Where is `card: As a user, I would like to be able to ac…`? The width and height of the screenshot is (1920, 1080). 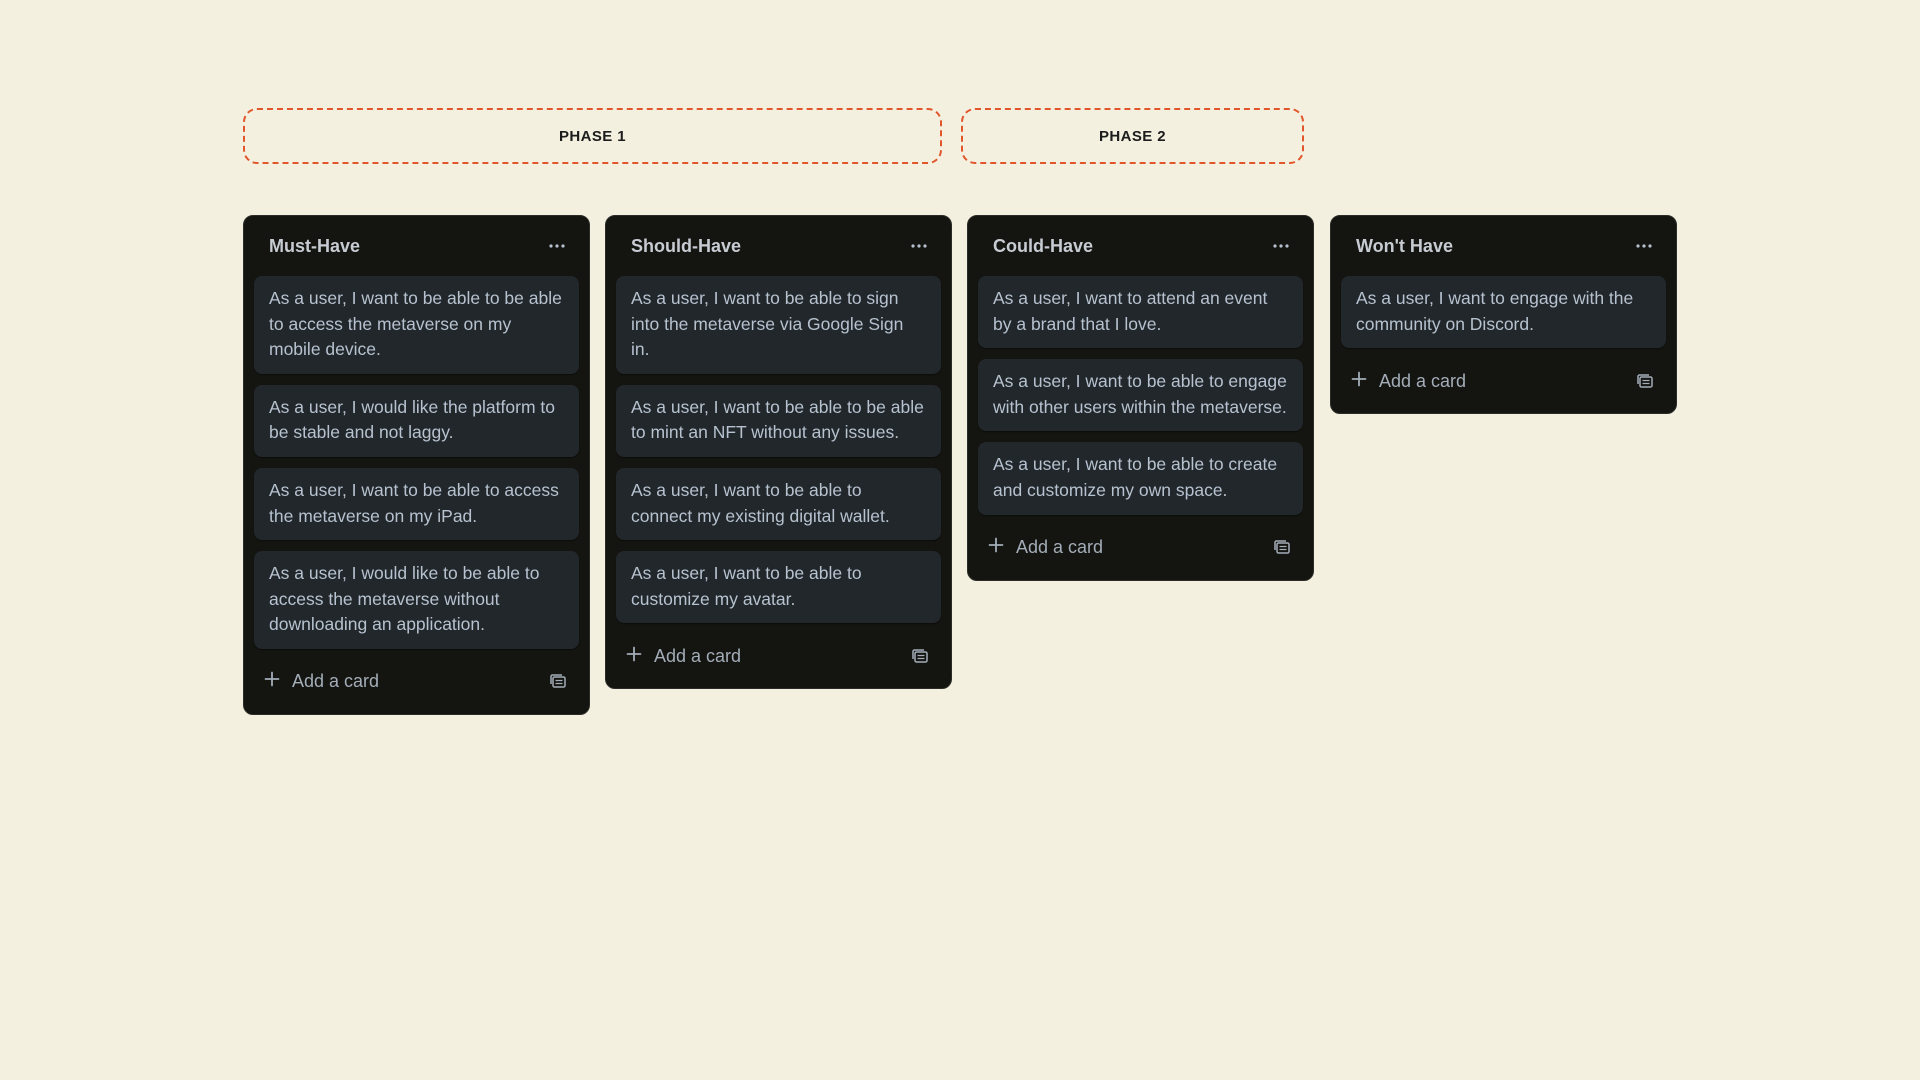
card: As a user, I would like to be able to ac… is located at coordinates (416, 600).